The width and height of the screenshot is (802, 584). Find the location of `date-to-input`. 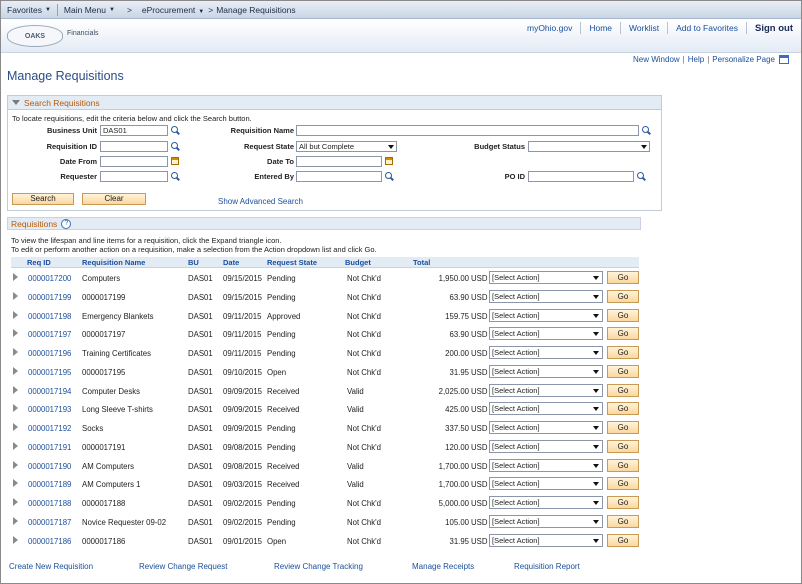

date-to-input is located at coordinates (339, 161).